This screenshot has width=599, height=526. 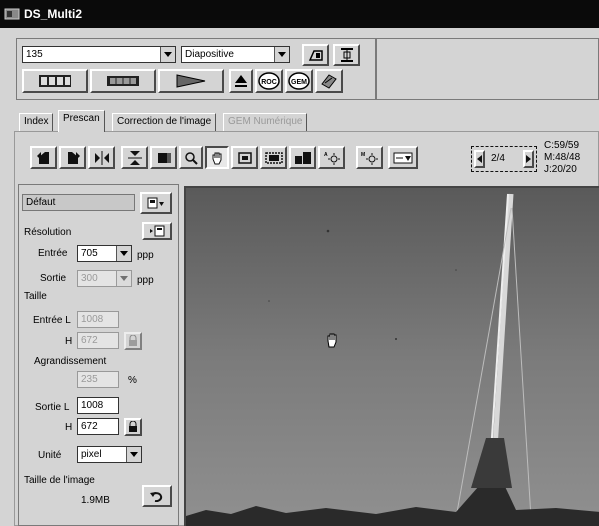 I want to click on unit-select: pixel, so click(x=109, y=454).